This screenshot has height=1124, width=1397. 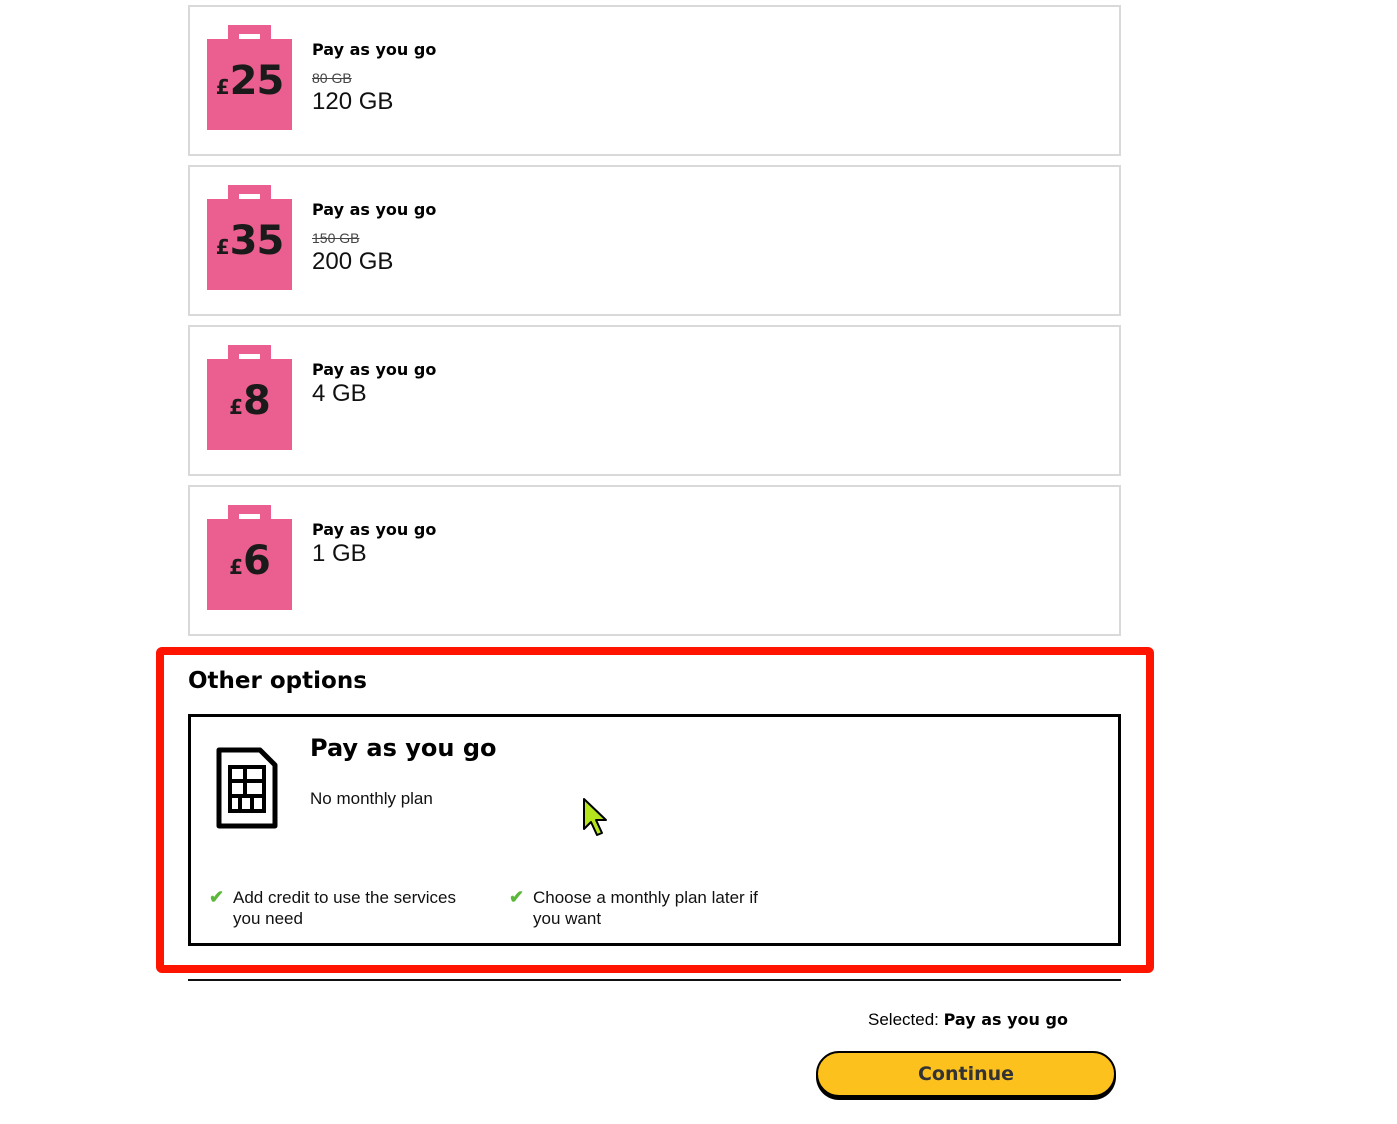 What do you see at coordinates (596, 820) in the screenshot?
I see `mouse-cursor-icon` at bounding box center [596, 820].